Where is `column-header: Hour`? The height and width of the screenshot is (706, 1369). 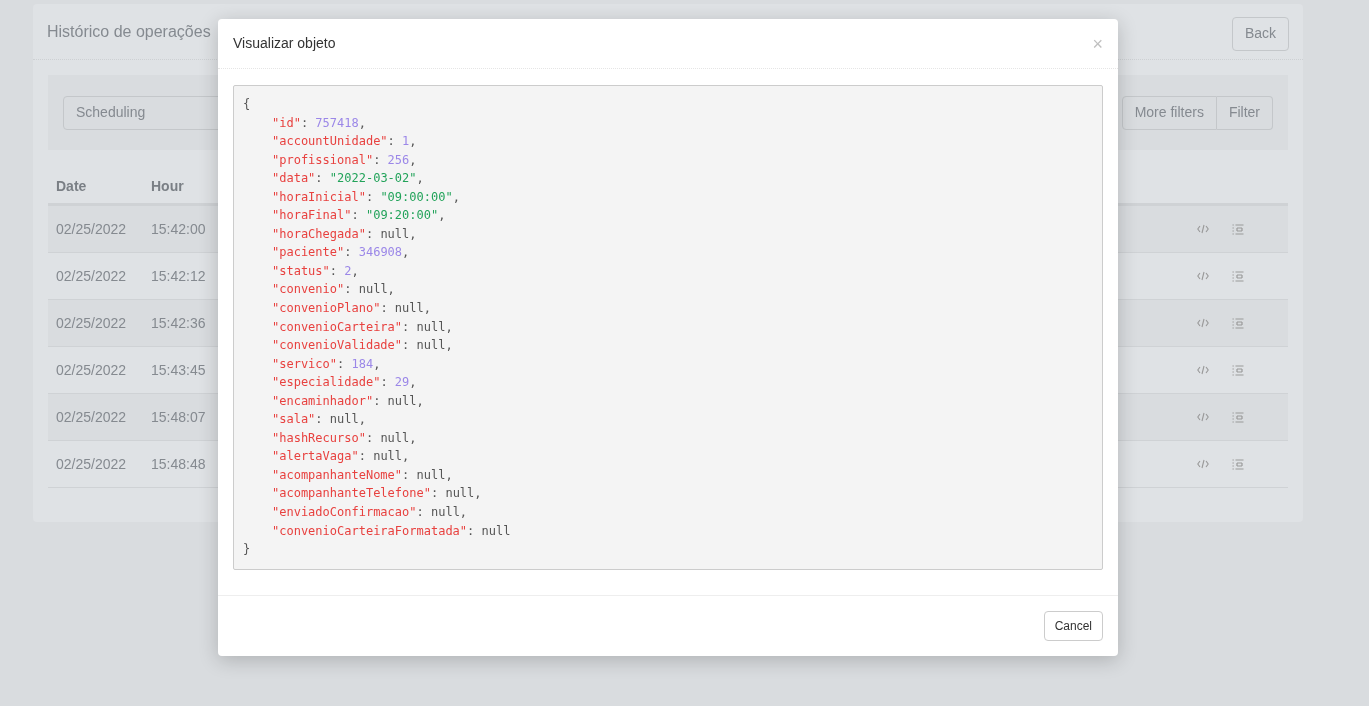 column-header: Hour is located at coordinates (167, 186).